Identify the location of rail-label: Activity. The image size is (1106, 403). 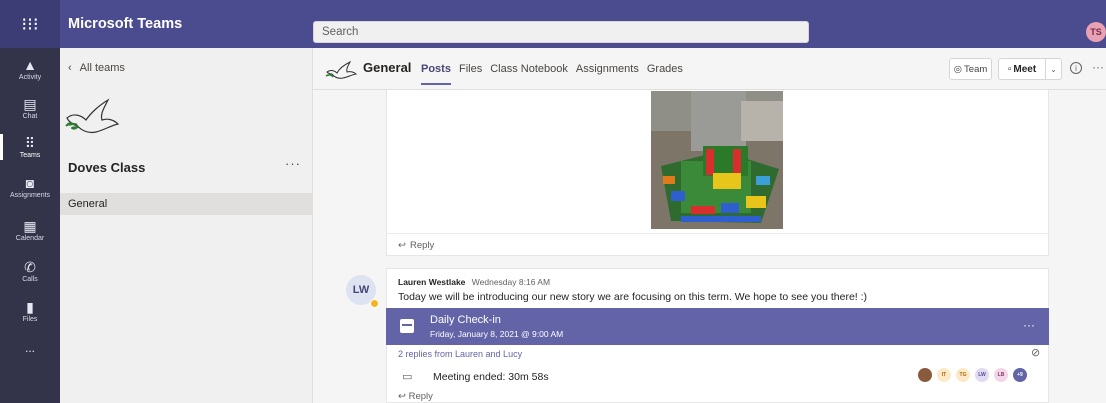
(30, 77).